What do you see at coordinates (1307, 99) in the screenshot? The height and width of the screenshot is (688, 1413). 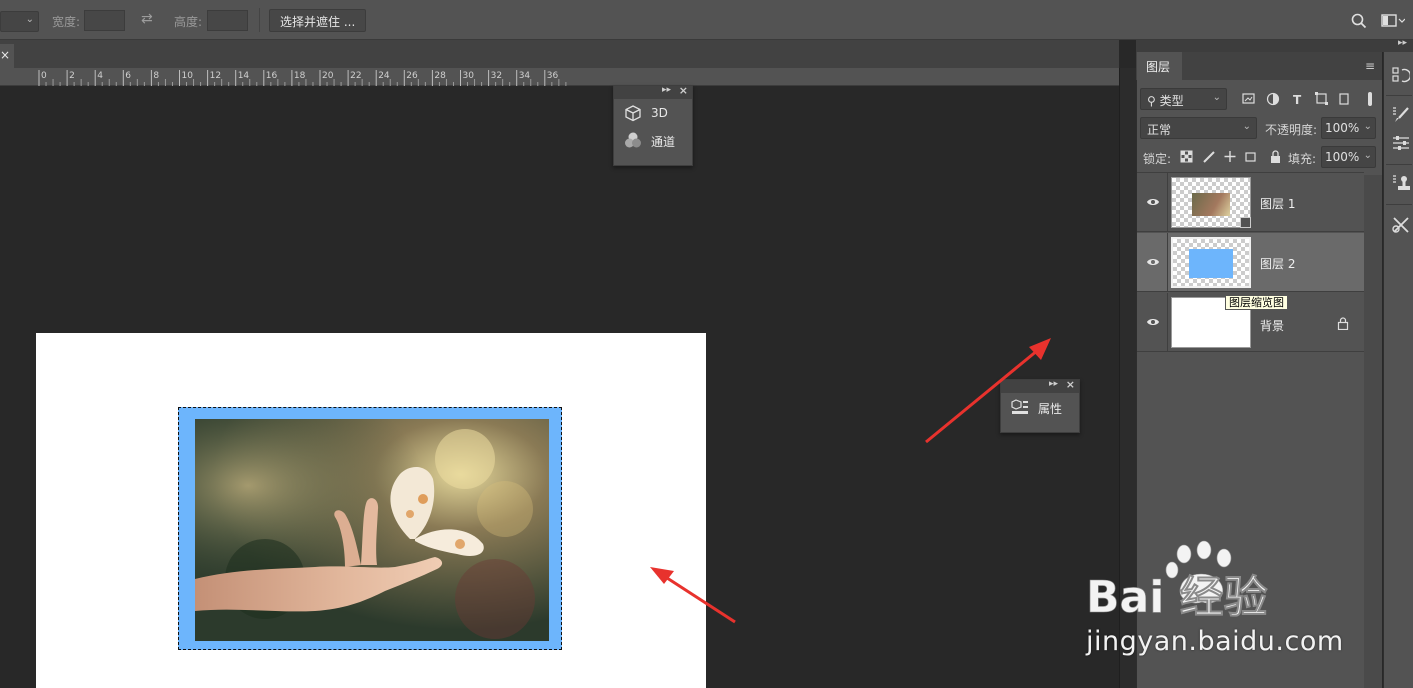 I see `layer-filter-icons: T` at bounding box center [1307, 99].